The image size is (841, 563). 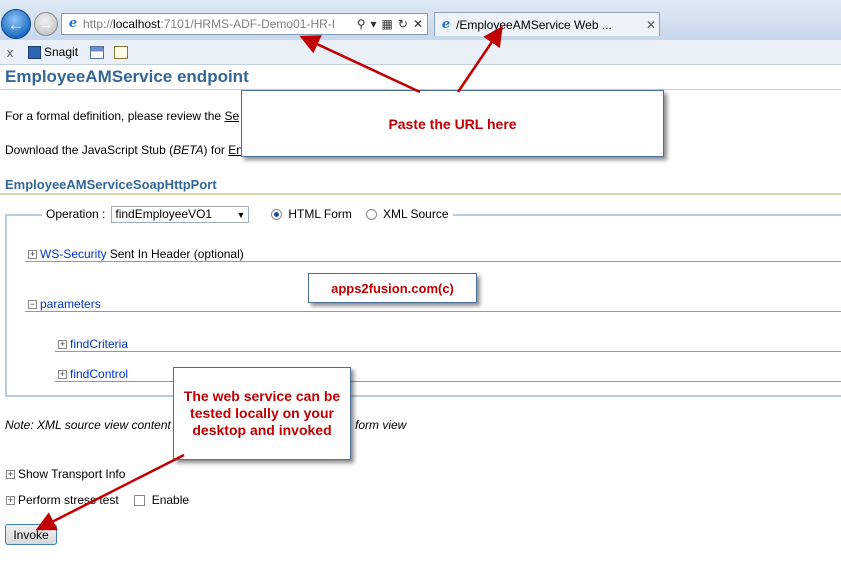 What do you see at coordinates (374, 24) in the screenshot?
I see `dropdown-icon: ▾` at bounding box center [374, 24].